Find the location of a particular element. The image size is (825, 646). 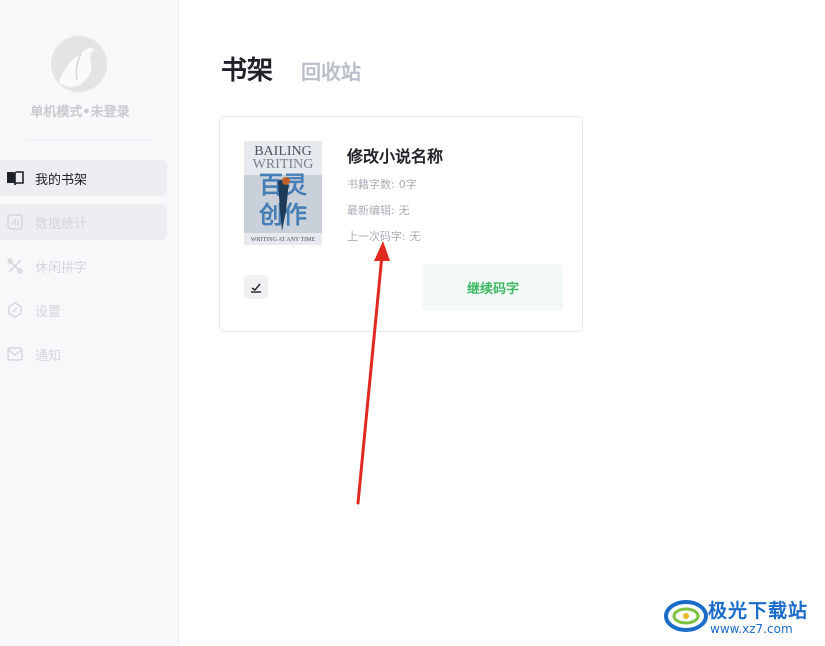

red-arrow-annotation is located at coordinates (373, 373).